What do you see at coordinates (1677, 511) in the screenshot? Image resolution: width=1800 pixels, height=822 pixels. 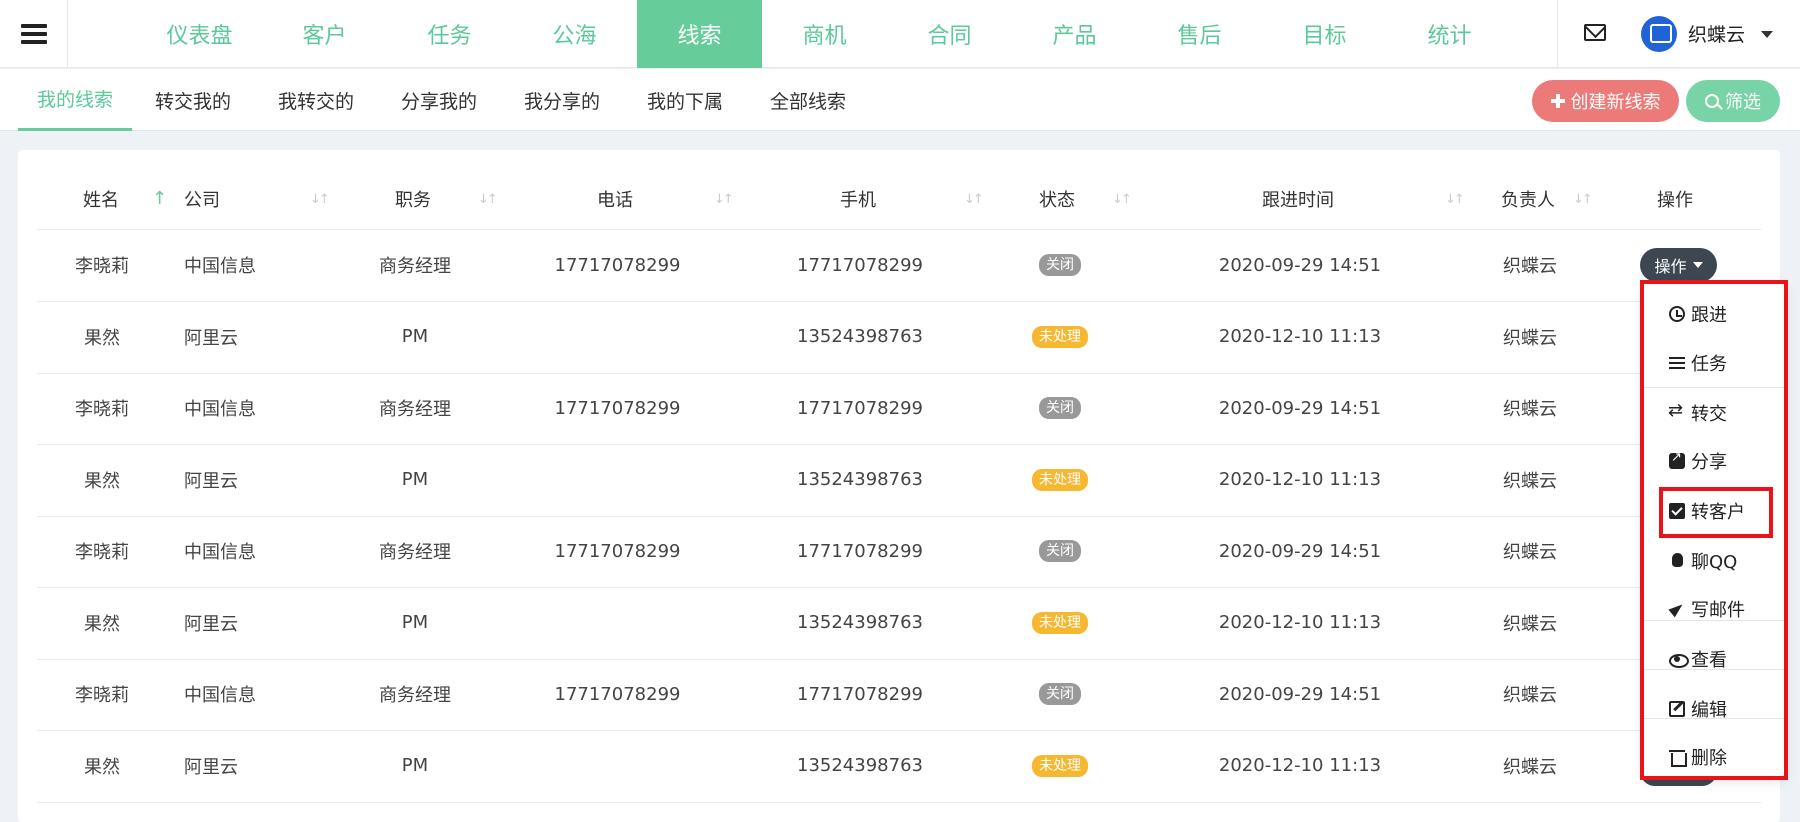 I see `check-square-icon` at bounding box center [1677, 511].